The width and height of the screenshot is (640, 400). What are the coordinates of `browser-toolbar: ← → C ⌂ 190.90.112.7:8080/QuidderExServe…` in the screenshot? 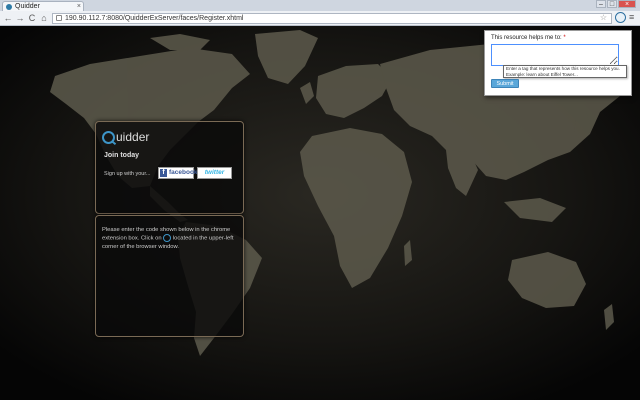 It's located at (320, 18).